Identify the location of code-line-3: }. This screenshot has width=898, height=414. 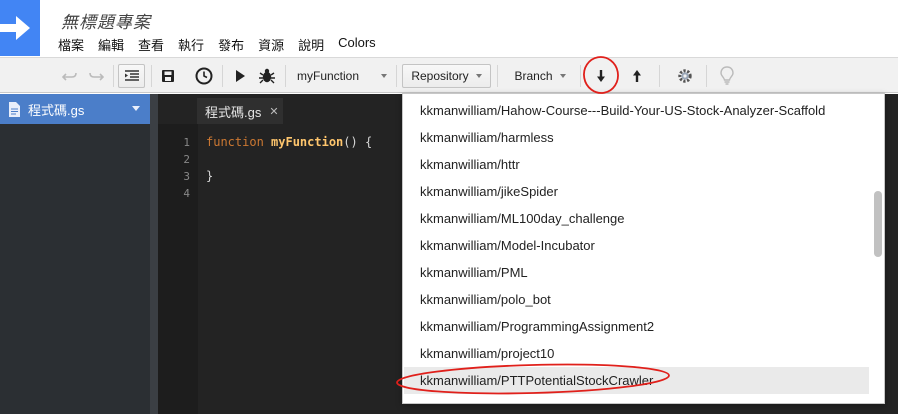
(209, 176).